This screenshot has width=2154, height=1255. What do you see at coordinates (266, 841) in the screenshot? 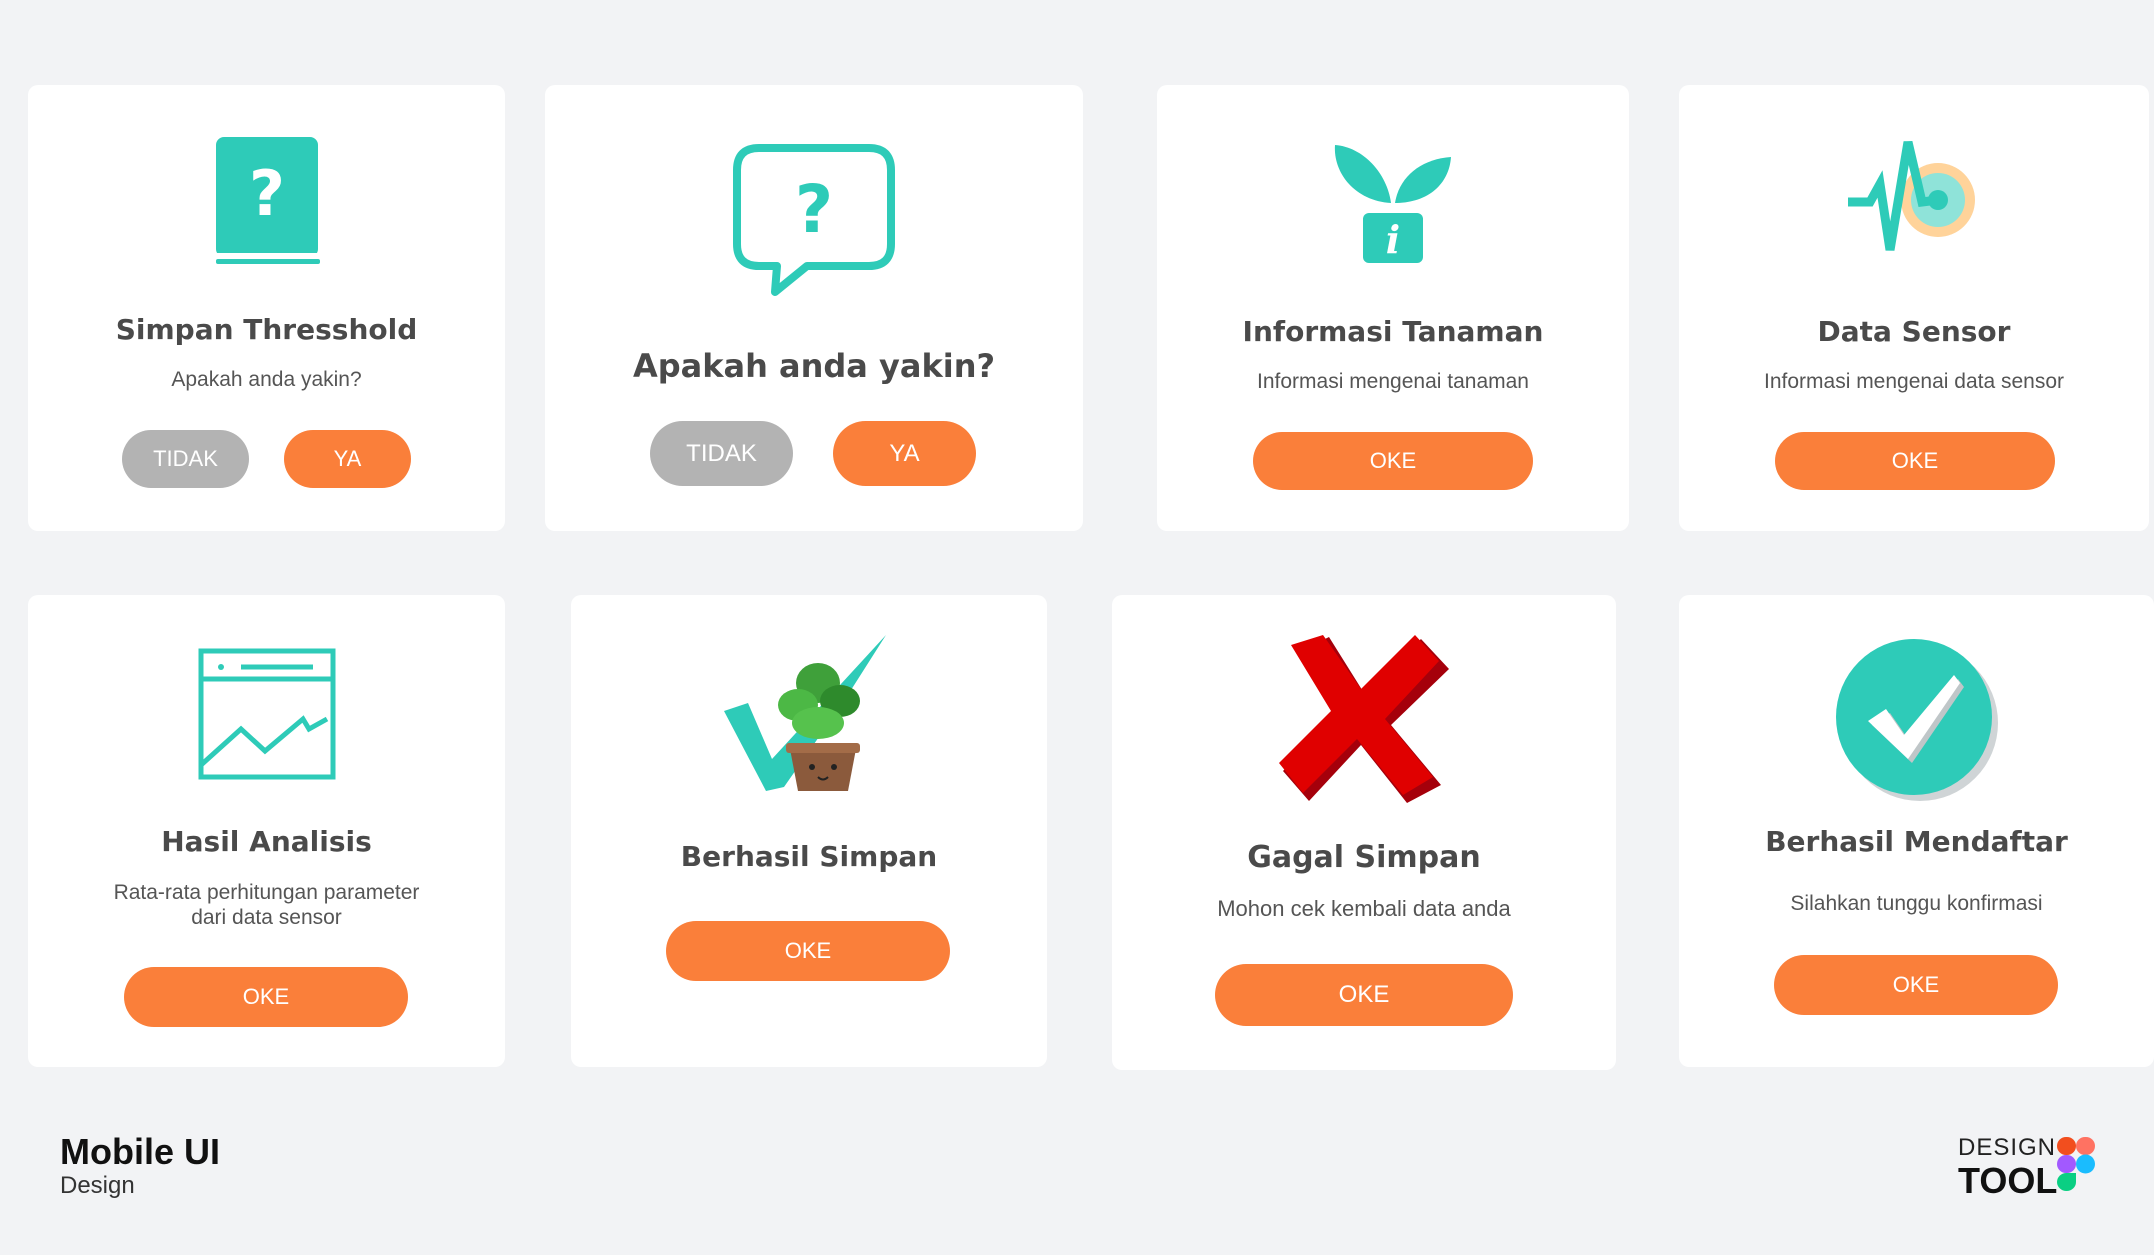
I see `card-title: Hasil Analisis` at bounding box center [266, 841].